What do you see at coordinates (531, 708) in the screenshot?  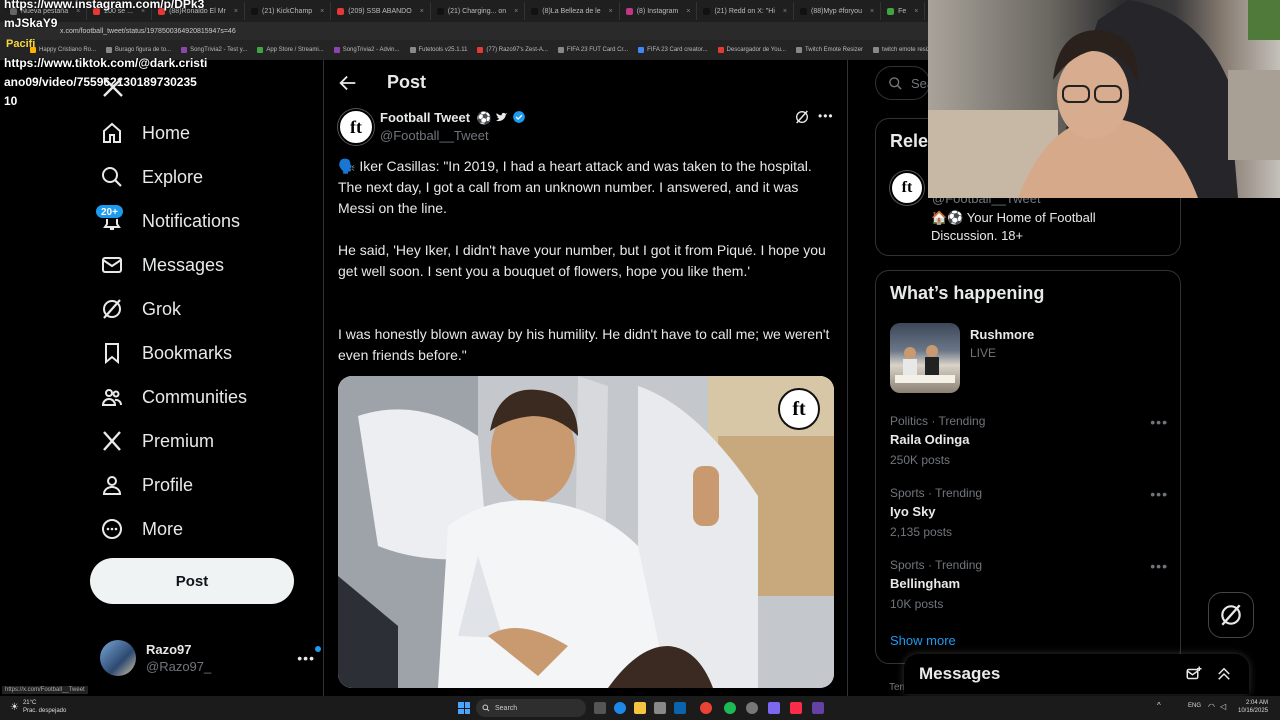 I see `taskbar-search: Search` at bounding box center [531, 708].